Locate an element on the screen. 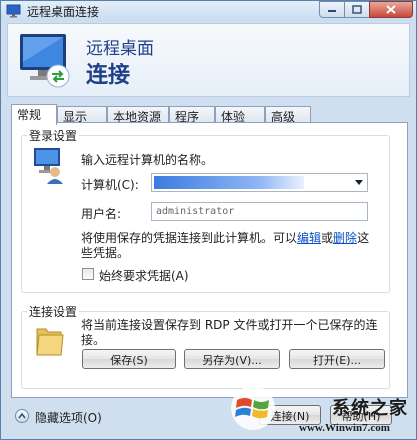 This screenshot has width=417, height=440. minimize-button is located at coordinates (332, 9).